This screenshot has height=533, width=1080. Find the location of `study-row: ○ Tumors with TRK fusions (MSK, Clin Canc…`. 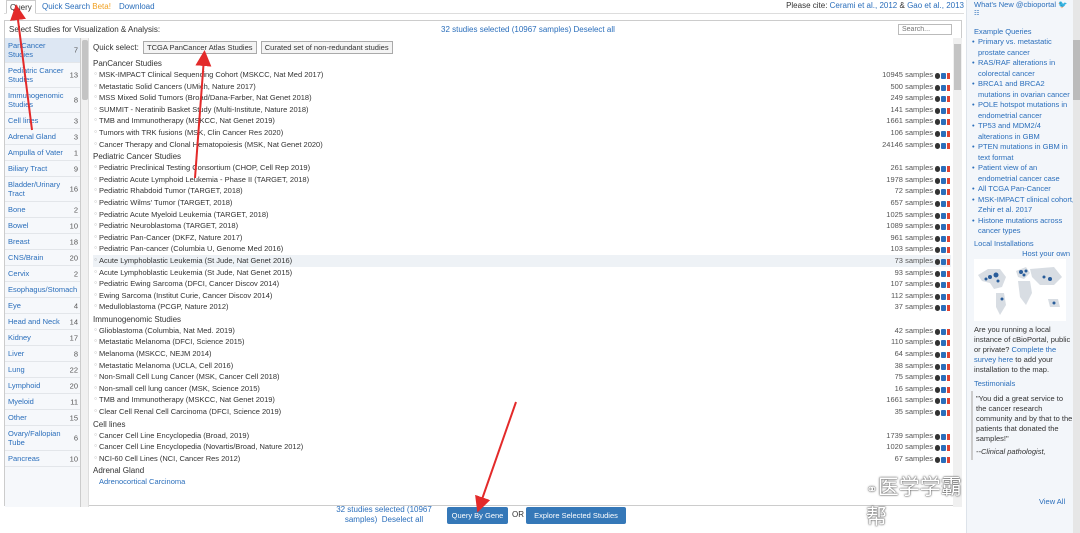

study-row: ○ Tumors with TRK fusions (MSK, Clin Canc… is located at coordinates (522, 133).